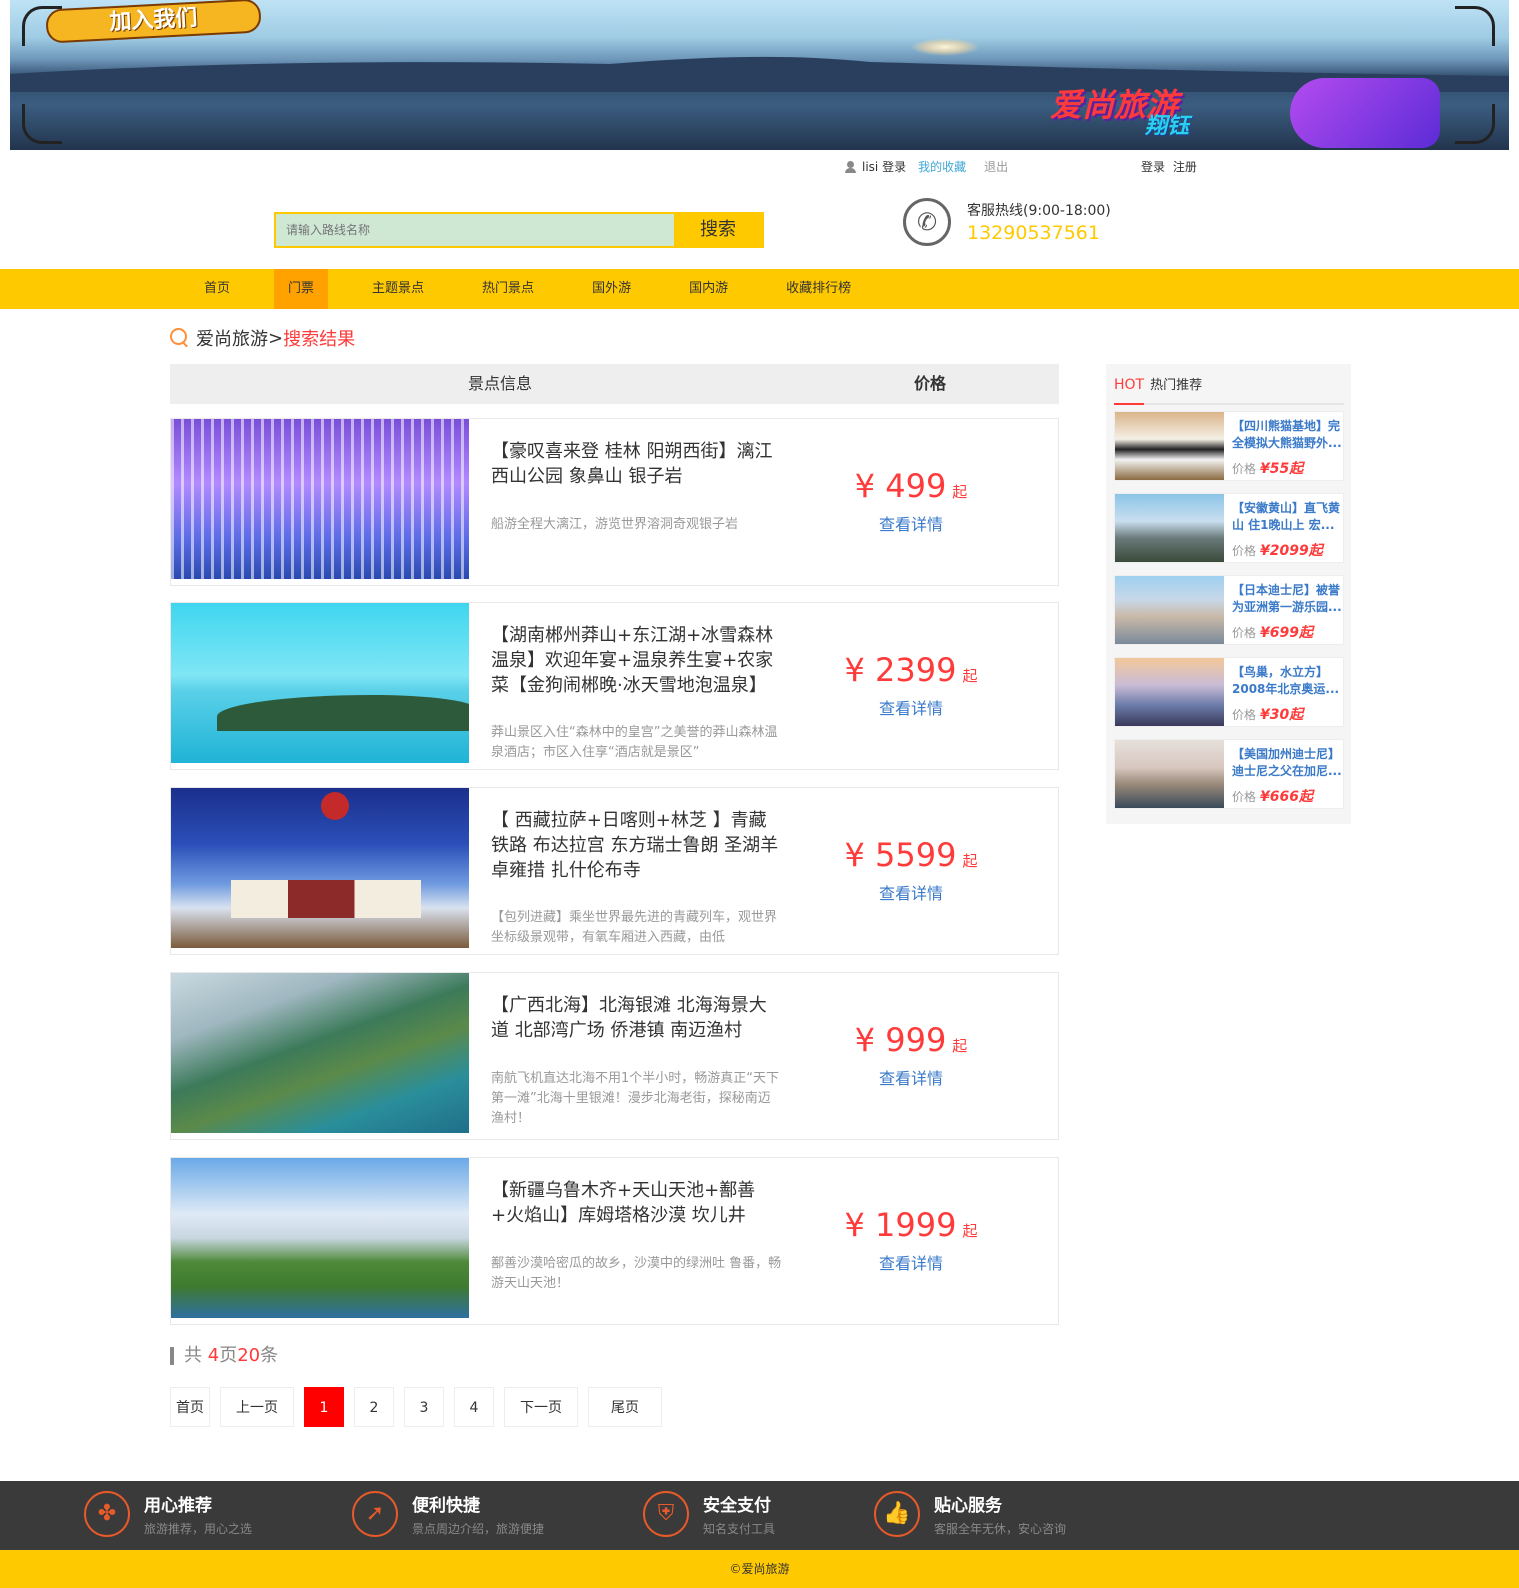 The height and width of the screenshot is (1588, 1519). I want to click on total-pages: 4, so click(213, 1355).